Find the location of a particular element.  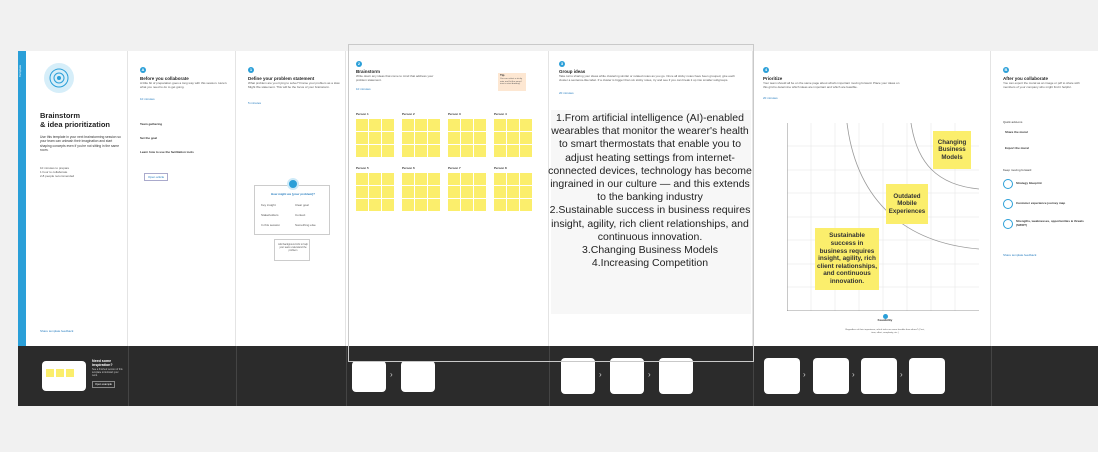

sticky-outdated-mobile: Outdated Mobile Experiences is located at coordinates (907, 204).